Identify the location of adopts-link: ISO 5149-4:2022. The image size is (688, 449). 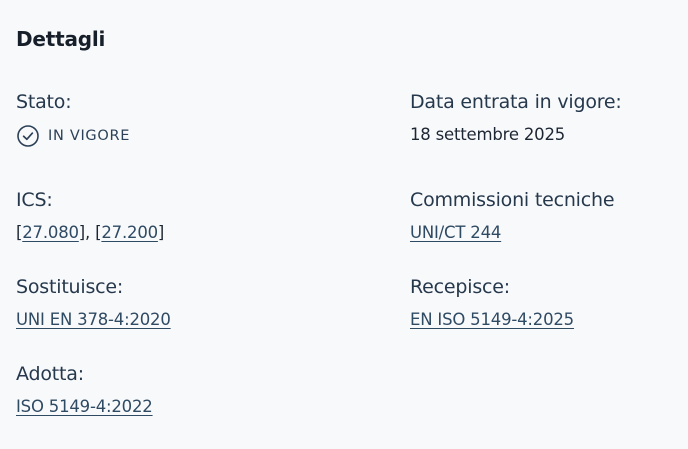
(84, 406).